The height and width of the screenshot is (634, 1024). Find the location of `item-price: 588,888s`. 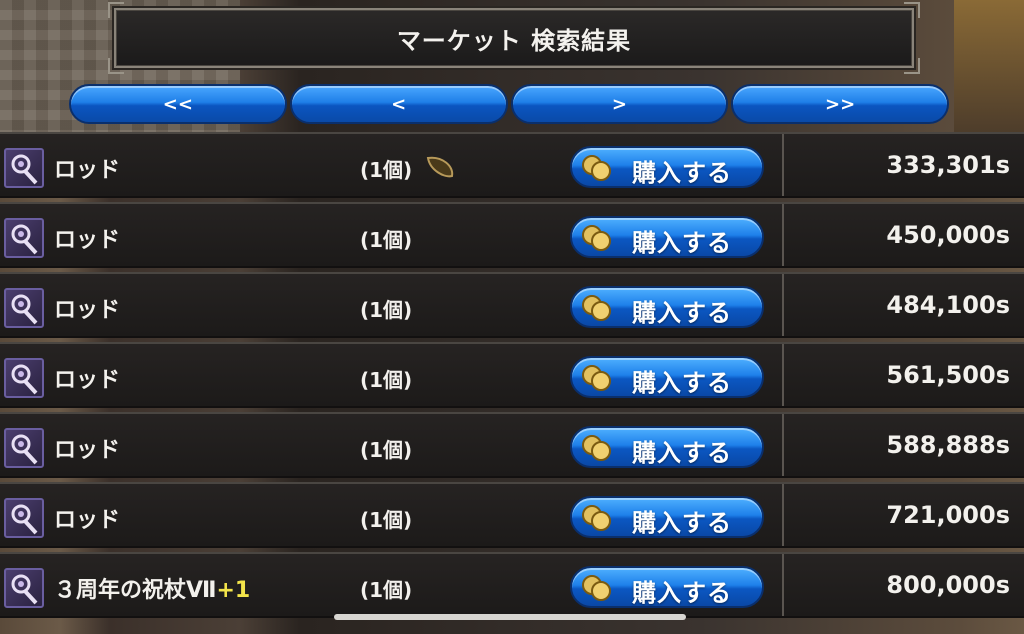

item-price: 588,888s is located at coordinates (948, 445).